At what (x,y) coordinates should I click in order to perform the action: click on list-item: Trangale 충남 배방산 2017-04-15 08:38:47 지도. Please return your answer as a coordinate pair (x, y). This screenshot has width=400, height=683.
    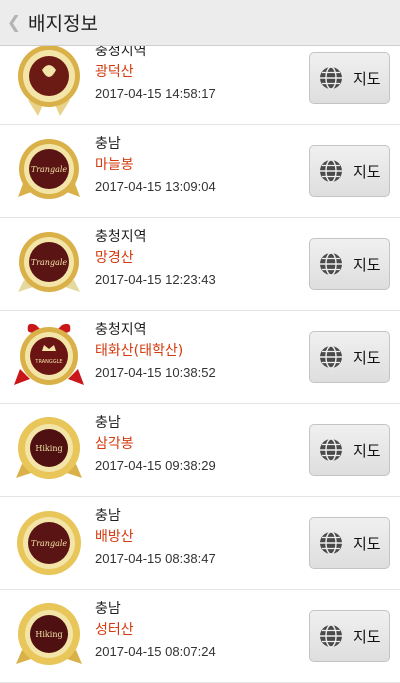
    Looking at the image, I should click on (200, 543).